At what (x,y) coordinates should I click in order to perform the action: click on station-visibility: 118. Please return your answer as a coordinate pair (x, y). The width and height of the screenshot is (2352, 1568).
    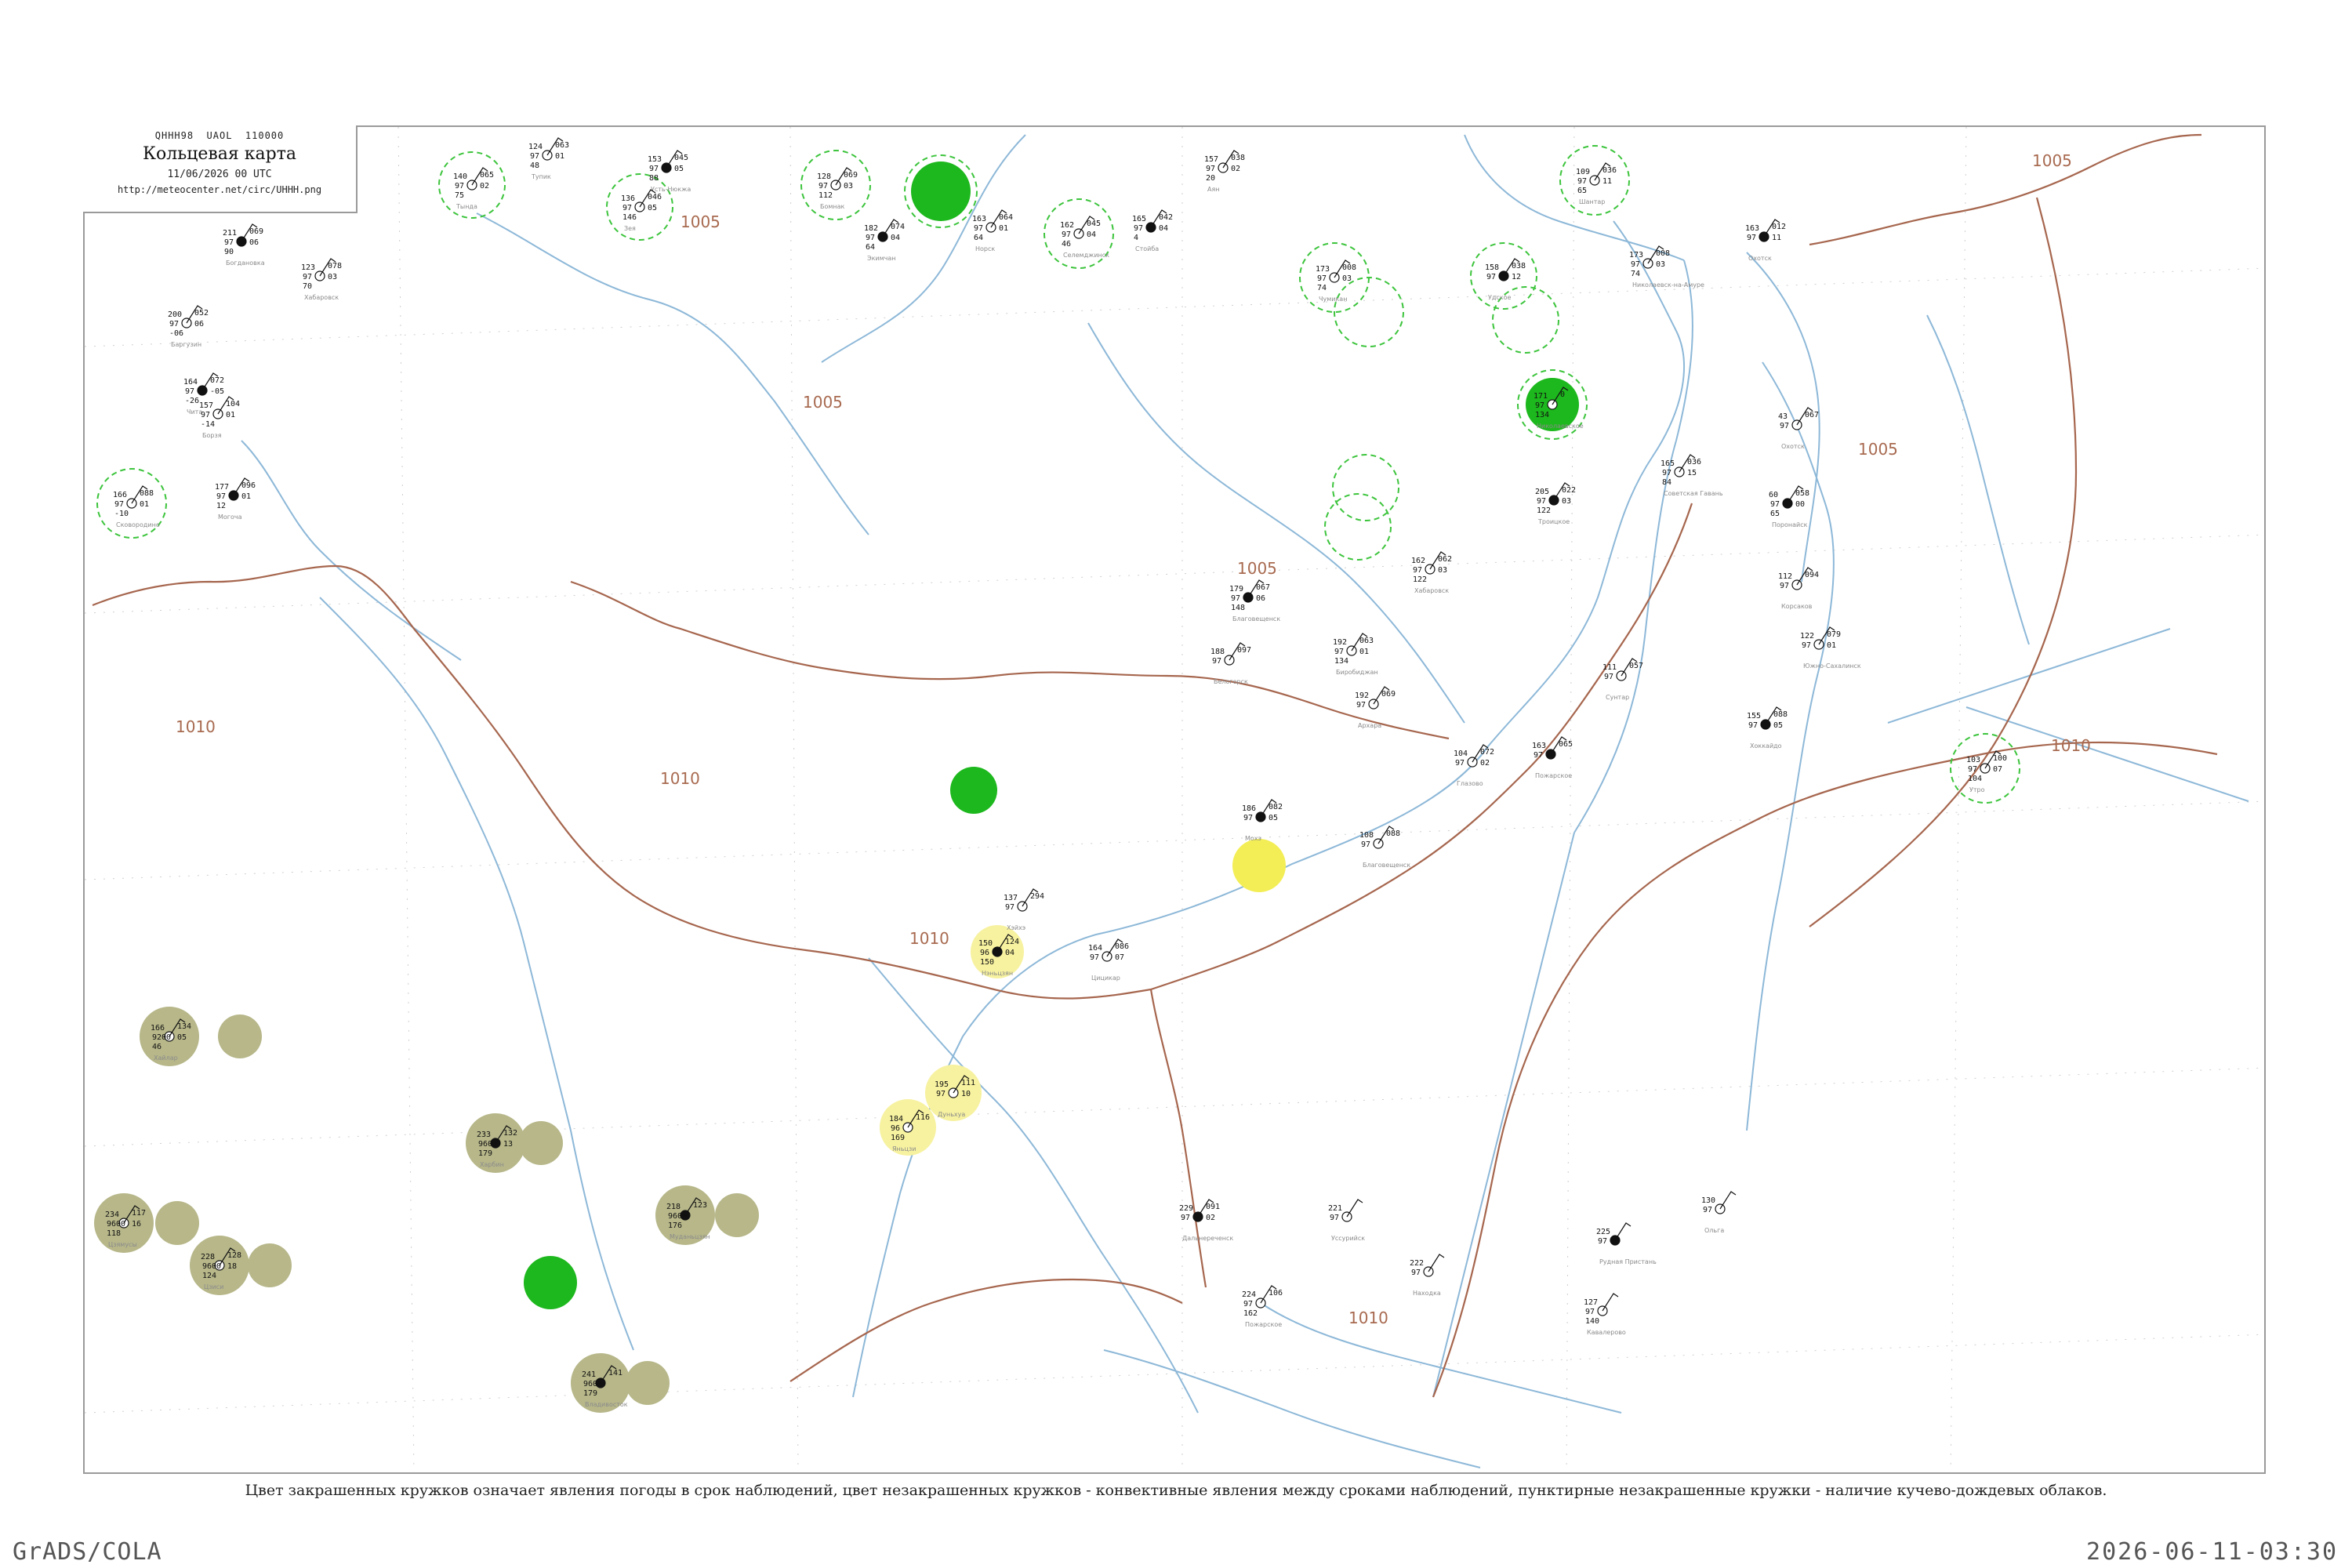
    Looking at the image, I should click on (114, 1233).